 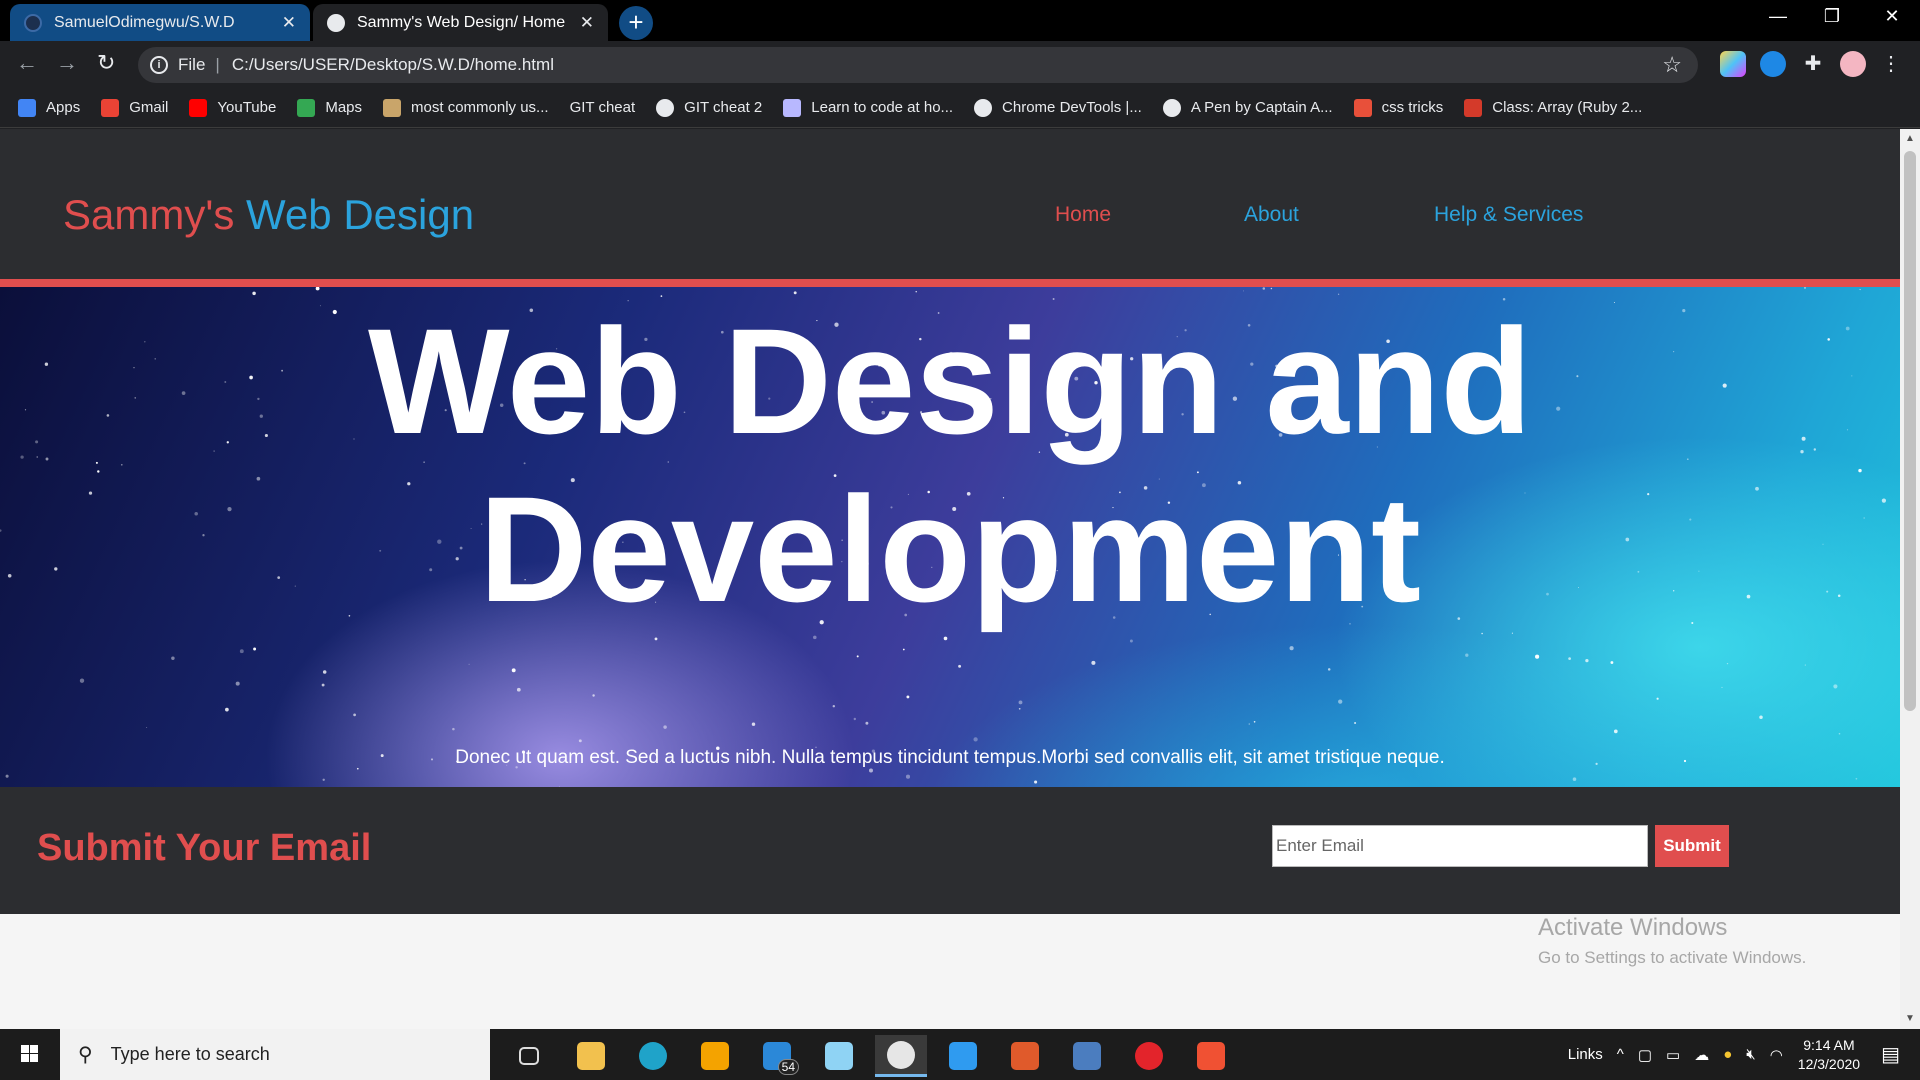 What do you see at coordinates (268, 215) in the screenshot?
I see `site-logo: Sammy's Web Design` at bounding box center [268, 215].